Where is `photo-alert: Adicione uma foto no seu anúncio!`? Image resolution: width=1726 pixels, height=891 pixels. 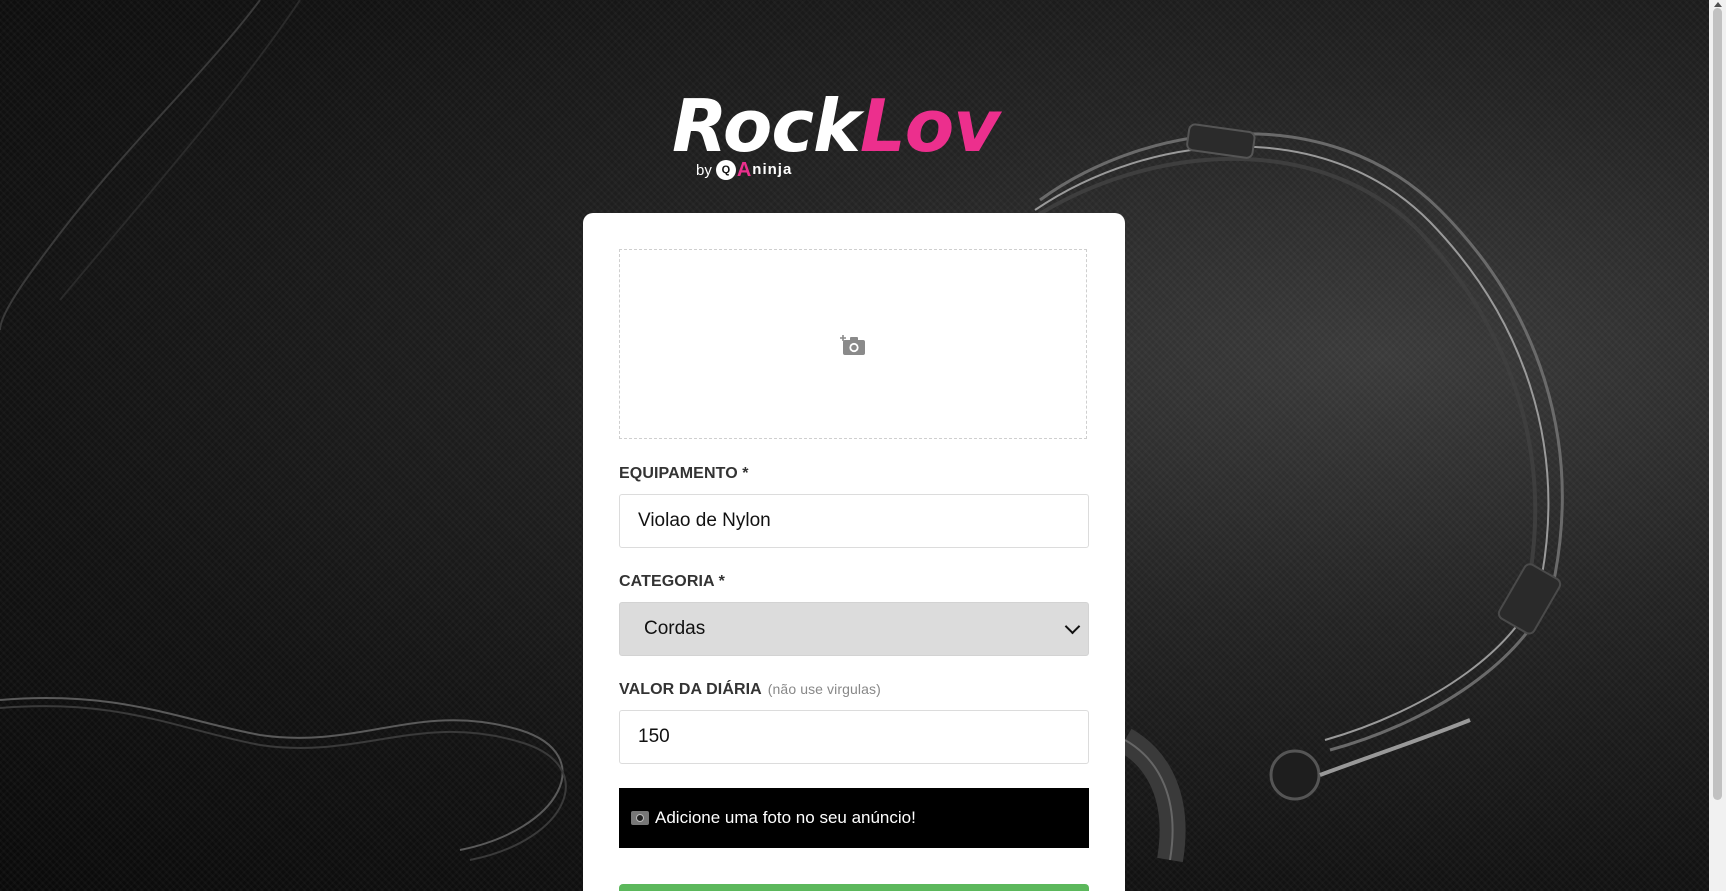 photo-alert: Adicione uma foto no seu anúncio! is located at coordinates (854, 818).